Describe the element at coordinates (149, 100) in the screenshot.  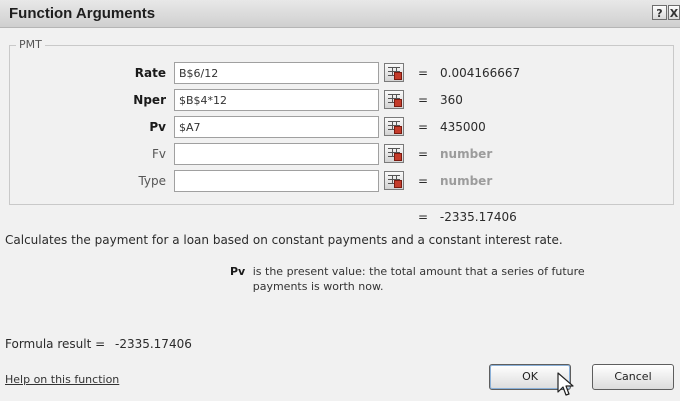
I see `argument-label: Nper` at that location.